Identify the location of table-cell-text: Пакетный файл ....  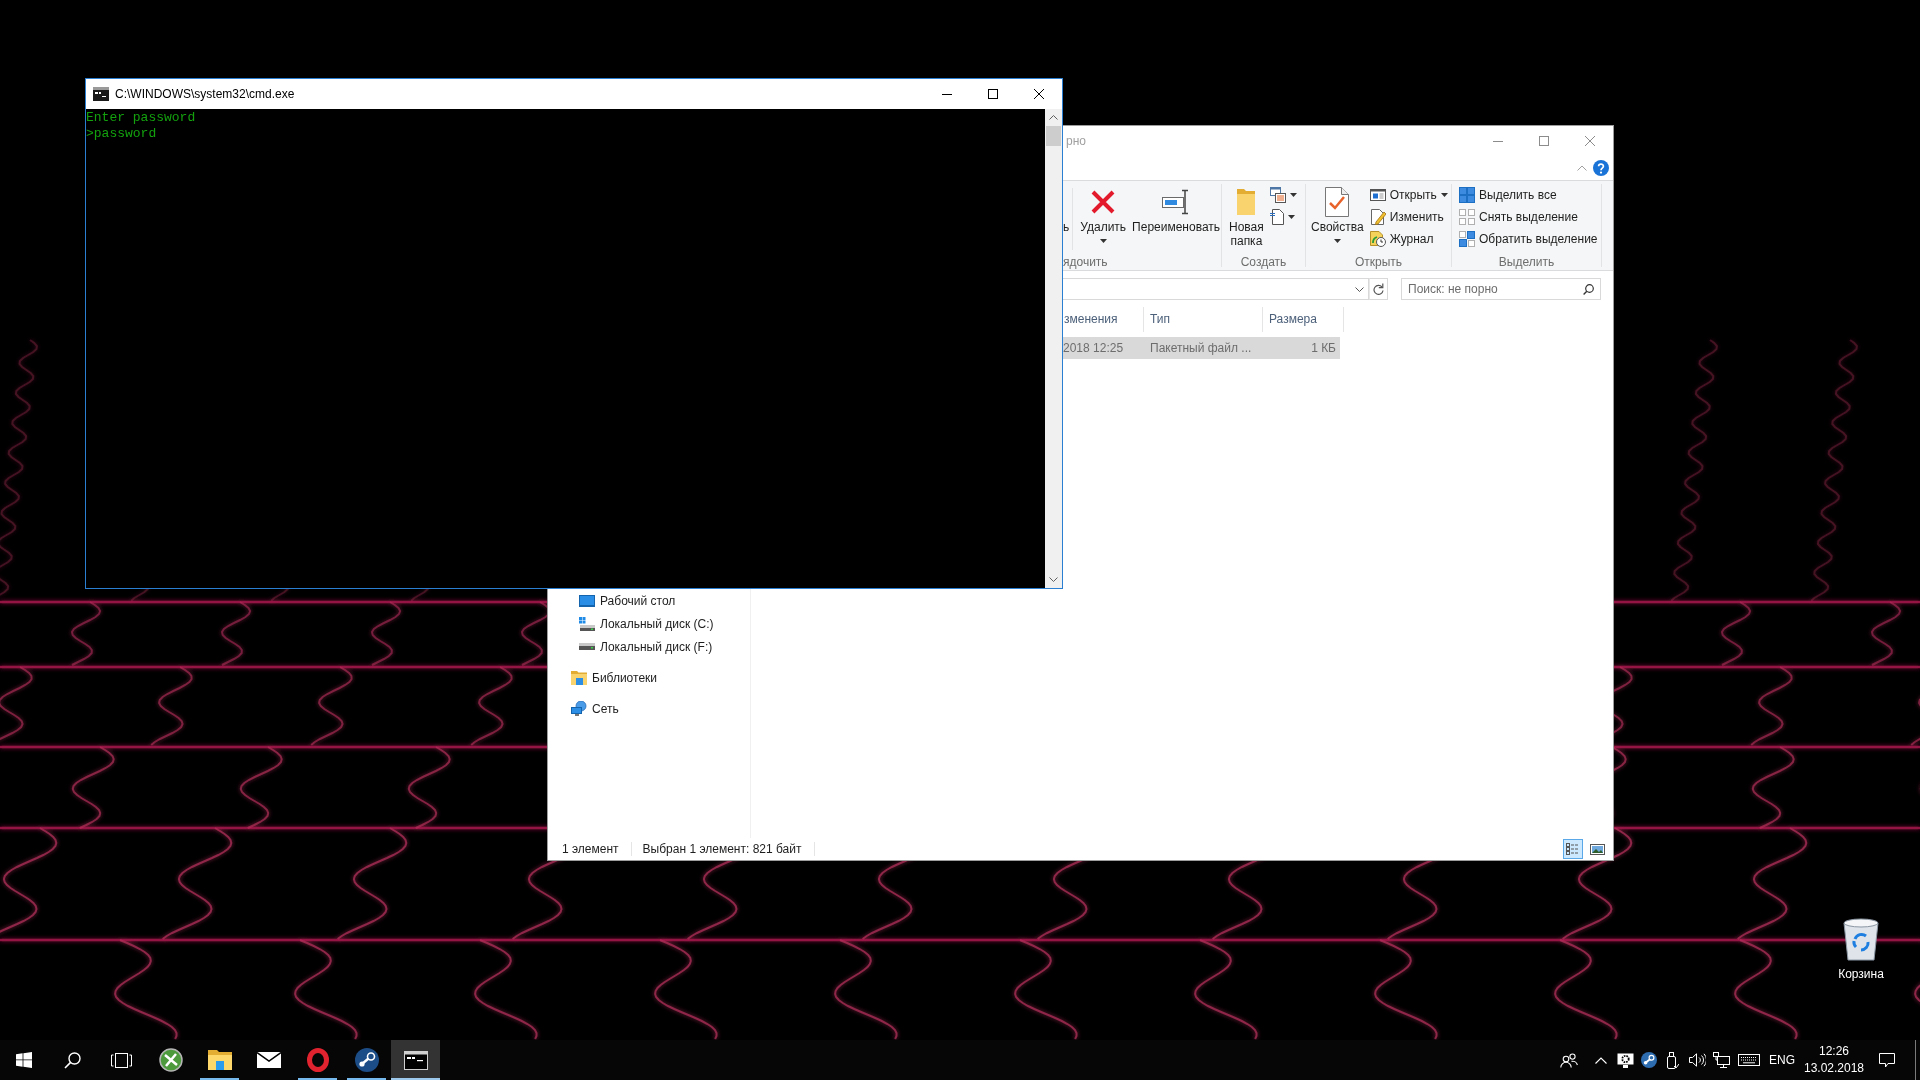
(1201, 348).